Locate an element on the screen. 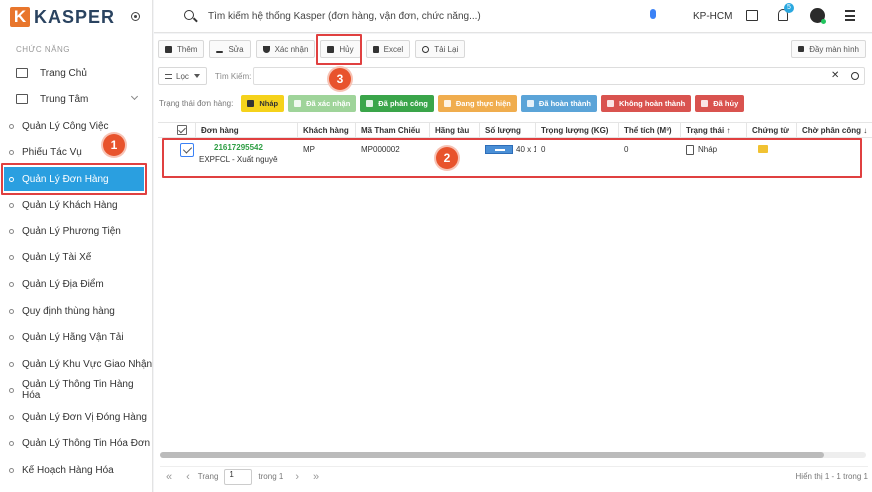 This screenshot has height=492, width=872. done-icon is located at coordinates (530, 103).